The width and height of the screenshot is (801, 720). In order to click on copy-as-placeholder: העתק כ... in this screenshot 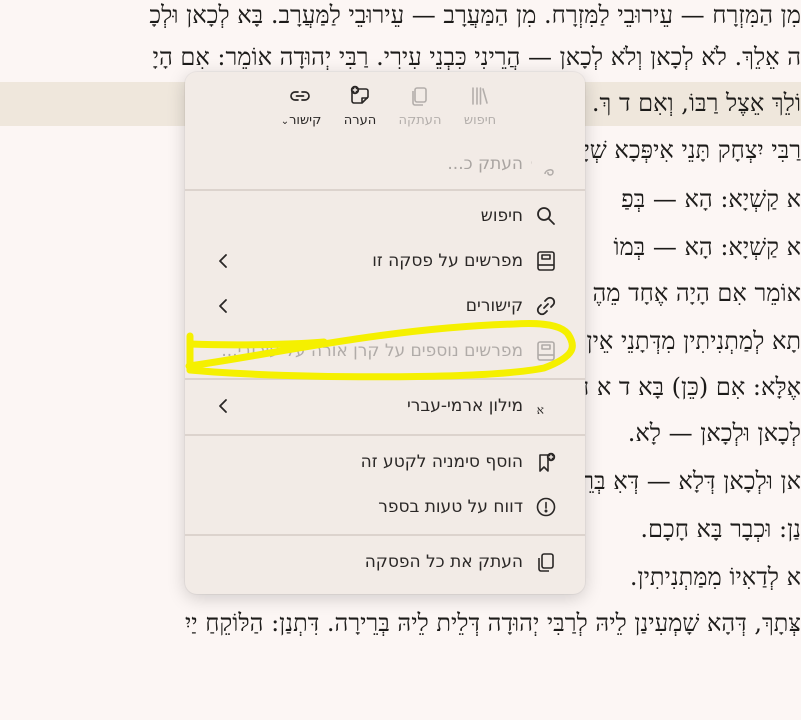, I will do `click(485, 164)`.